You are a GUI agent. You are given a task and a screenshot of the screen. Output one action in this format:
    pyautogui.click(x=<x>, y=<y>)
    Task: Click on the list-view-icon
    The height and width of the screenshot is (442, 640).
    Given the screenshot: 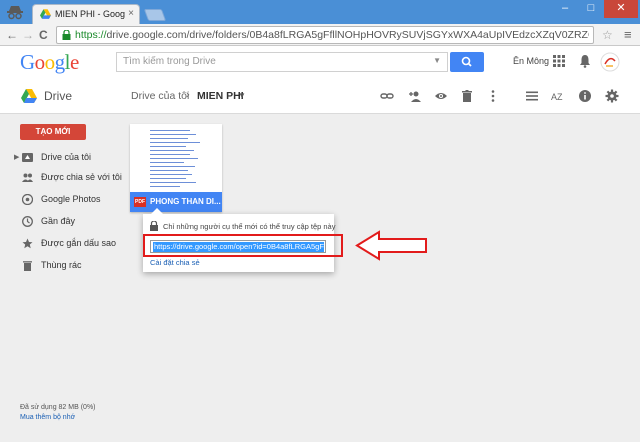 What is the action you would take?
    pyautogui.click(x=532, y=96)
    